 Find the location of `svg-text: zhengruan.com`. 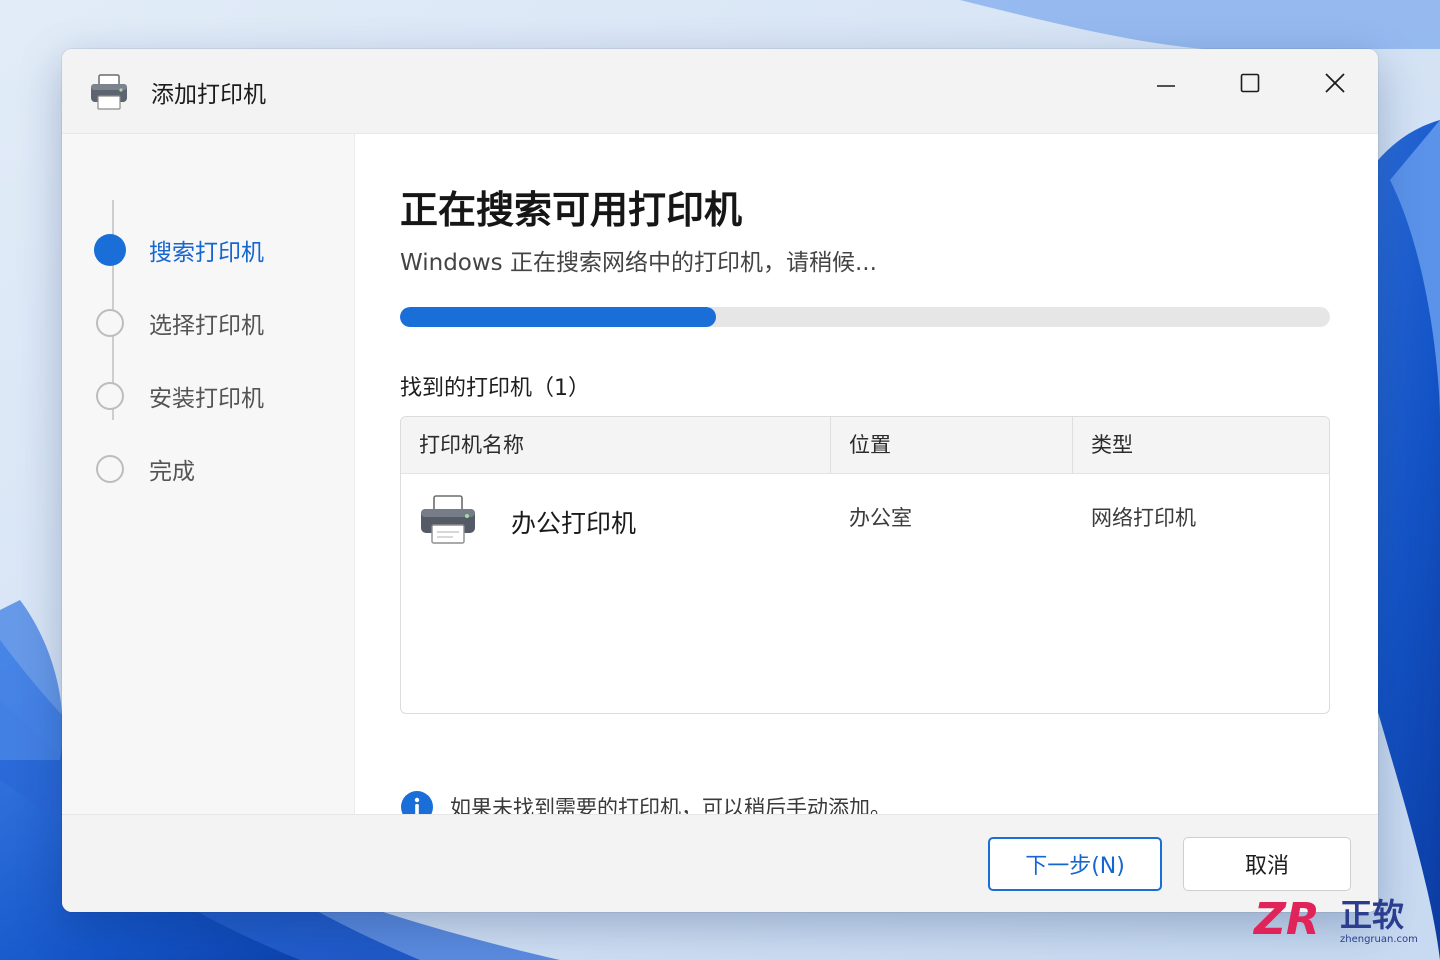

svg-text: zhengruan.com is located at coordinates (1379, 939).